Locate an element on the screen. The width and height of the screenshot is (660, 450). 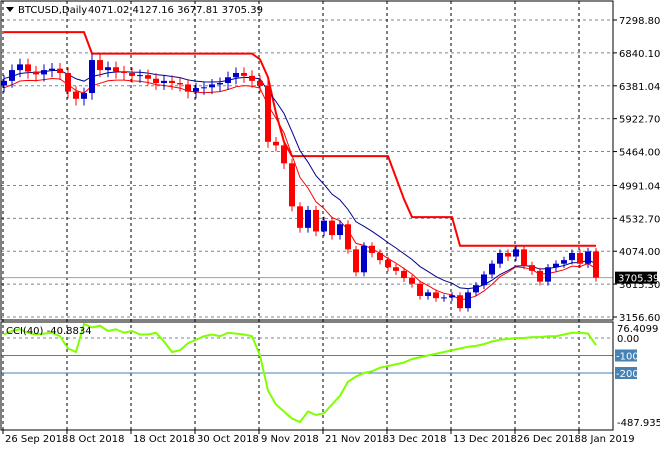
ohlc-readout: 4071.02 4127.16 3677.81 3705.39 is located at coordinates (175, 10).